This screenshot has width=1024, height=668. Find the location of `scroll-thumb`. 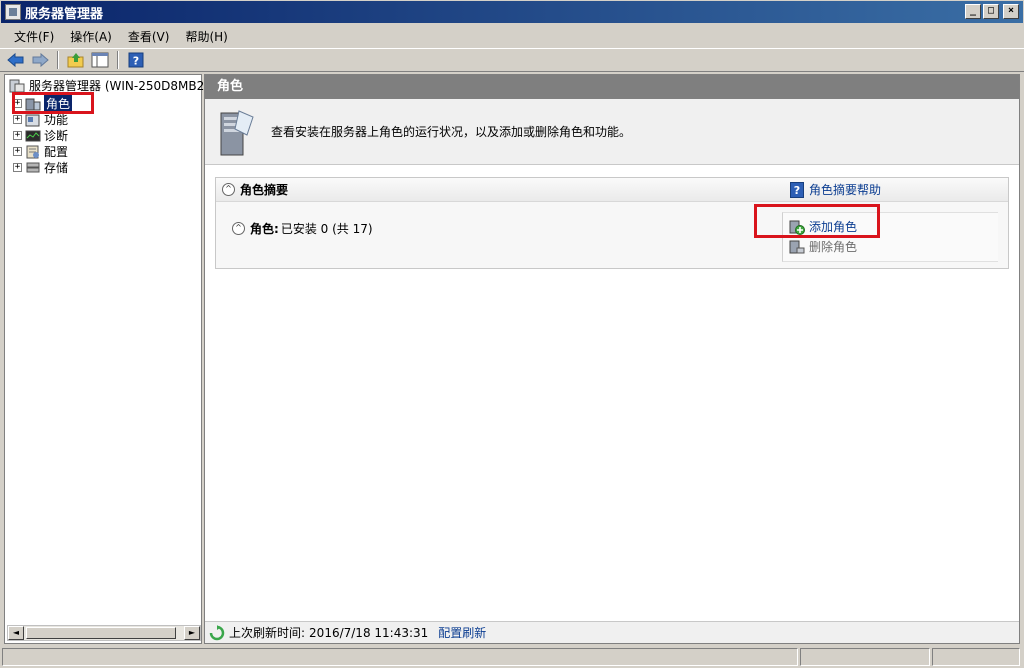

scroll-thumb is located at coordinates (101, 633).